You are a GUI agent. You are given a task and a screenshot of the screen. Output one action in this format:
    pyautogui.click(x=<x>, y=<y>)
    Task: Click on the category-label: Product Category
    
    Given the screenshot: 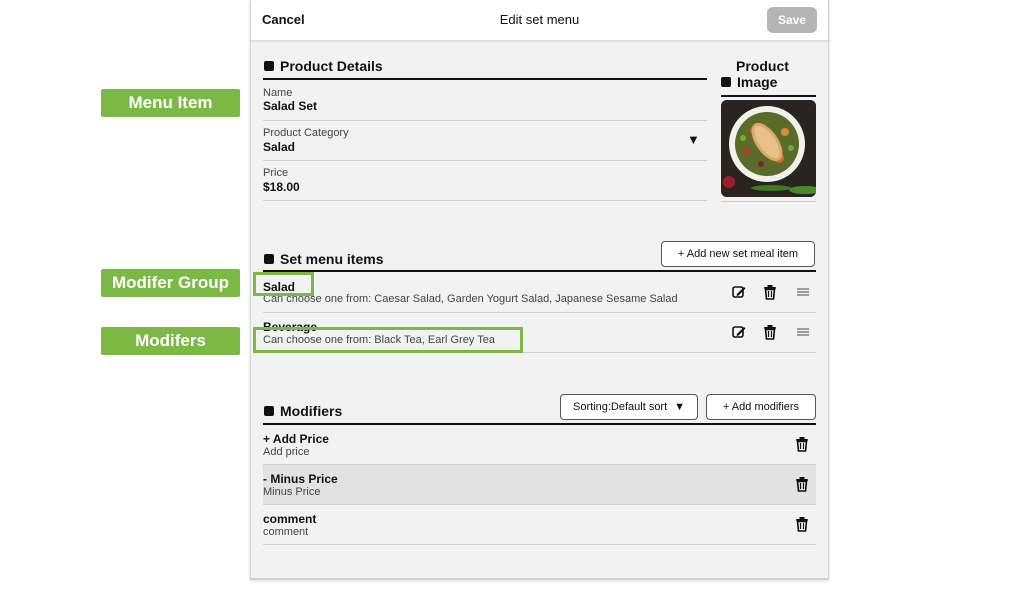 What is the action you would take?
    pyautogui.click(x=306, y=133)
    